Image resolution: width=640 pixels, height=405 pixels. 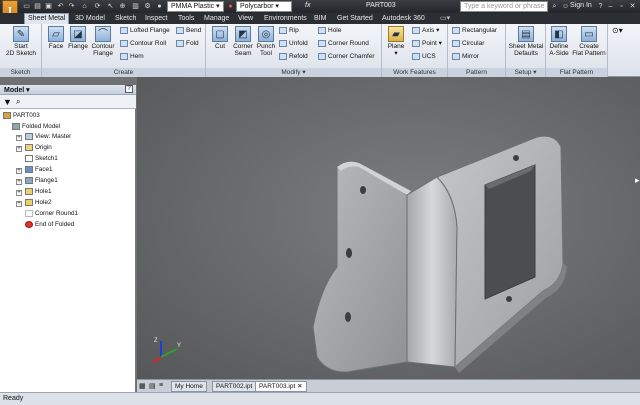 I want to click on properties-icon: ▥, so click(x=135, y=6).